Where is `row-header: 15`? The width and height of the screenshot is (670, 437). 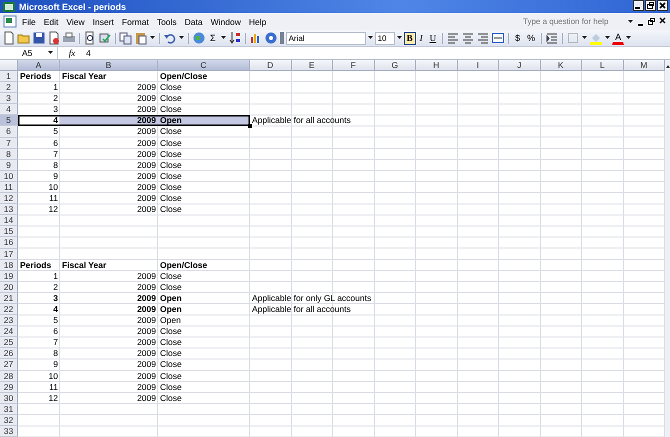
row-header: 15 is located at coordinates (9, 232).